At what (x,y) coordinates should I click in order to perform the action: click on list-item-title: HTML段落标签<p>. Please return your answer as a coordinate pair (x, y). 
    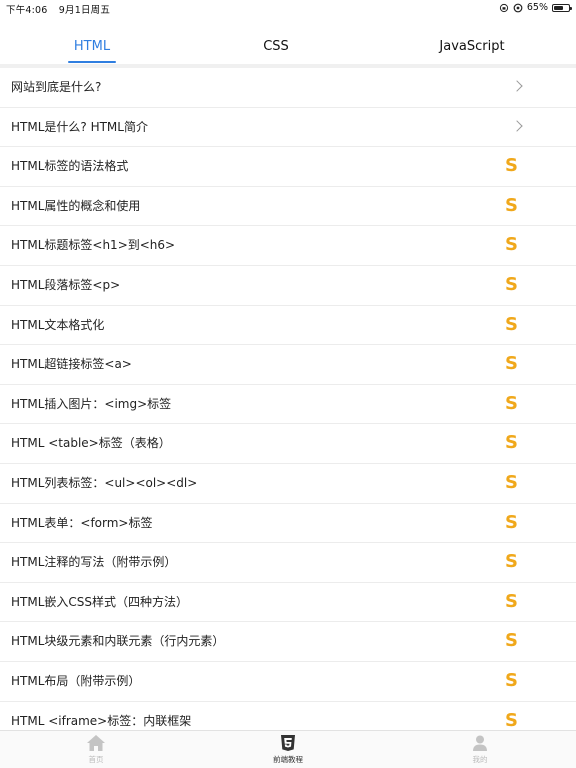
    Looking at the image, I should click on (66, 284).